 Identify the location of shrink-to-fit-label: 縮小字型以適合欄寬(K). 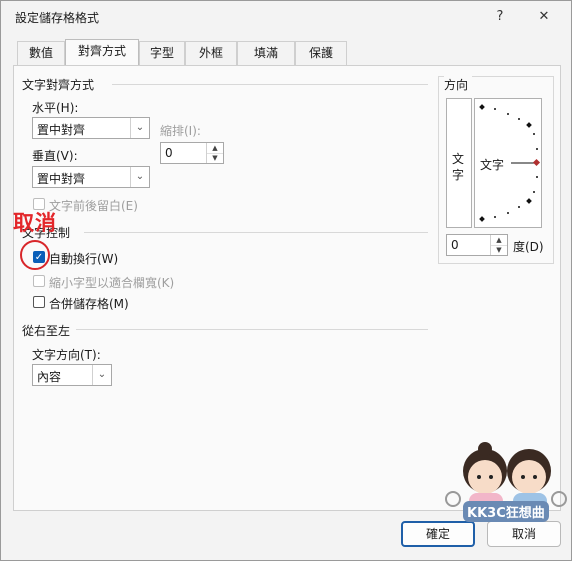
(112, 283).